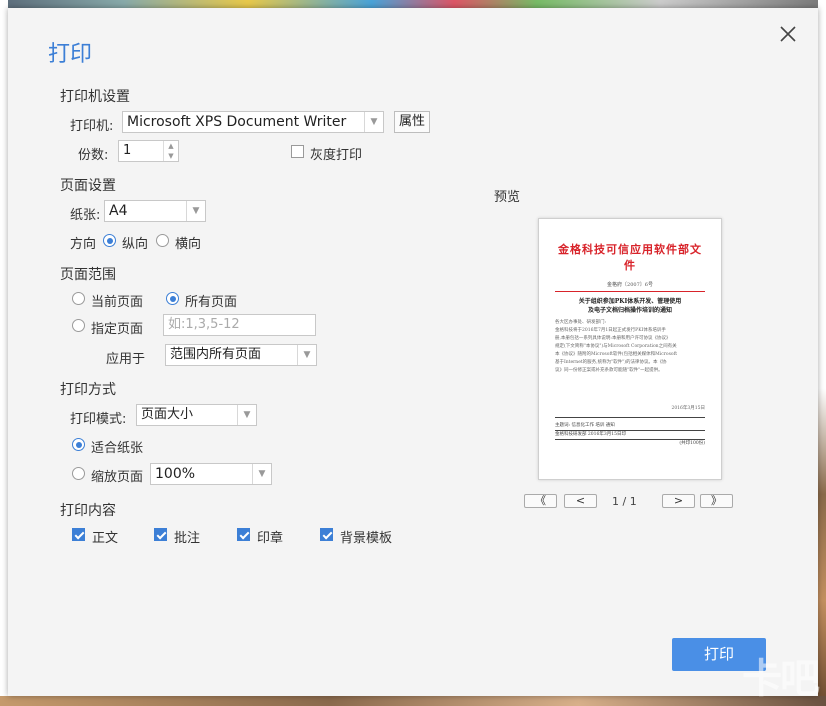 The height and width of the screenshot is (706, 826). I want to click on current-page-label: 当前页面, so click(117, 302).